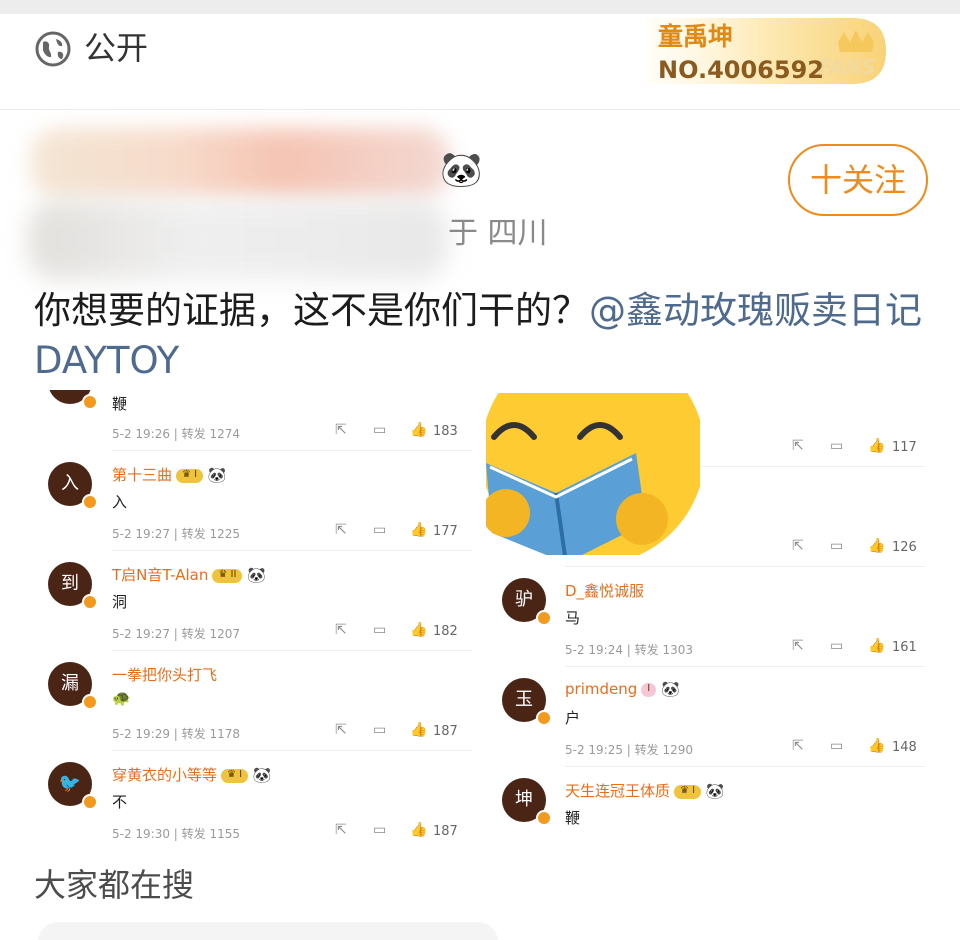 The width and height of the screenshot is (960, 940). What do you see at coordinates (268, 931) in the screenshot?
I see `trending-search-item` at bounding box center [268, 931].